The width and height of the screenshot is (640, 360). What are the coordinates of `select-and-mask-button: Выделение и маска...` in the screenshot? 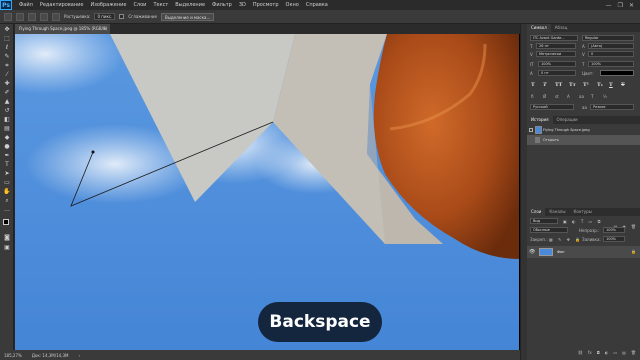 It's located at (187, 16).